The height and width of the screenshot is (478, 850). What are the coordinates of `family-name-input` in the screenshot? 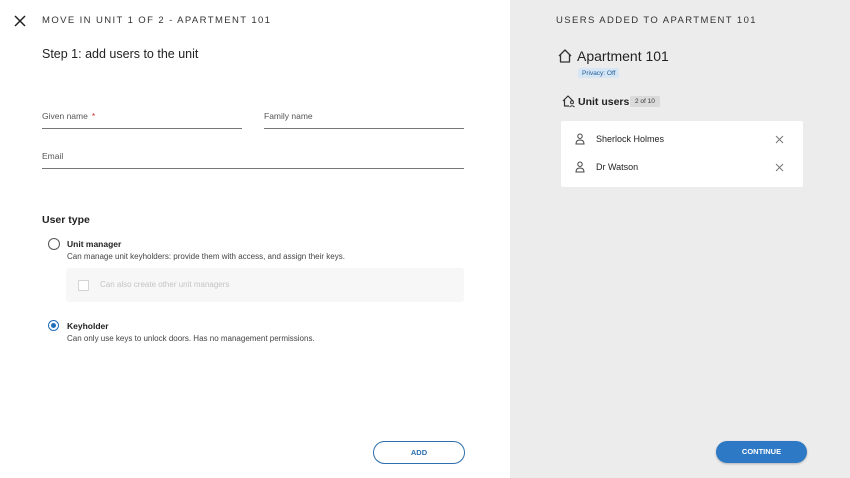 It's located at (364, 121).